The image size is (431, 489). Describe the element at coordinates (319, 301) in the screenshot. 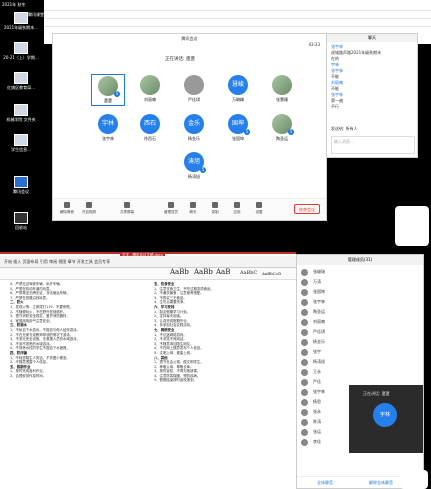

I see `member-name: 张宇林` at that location.